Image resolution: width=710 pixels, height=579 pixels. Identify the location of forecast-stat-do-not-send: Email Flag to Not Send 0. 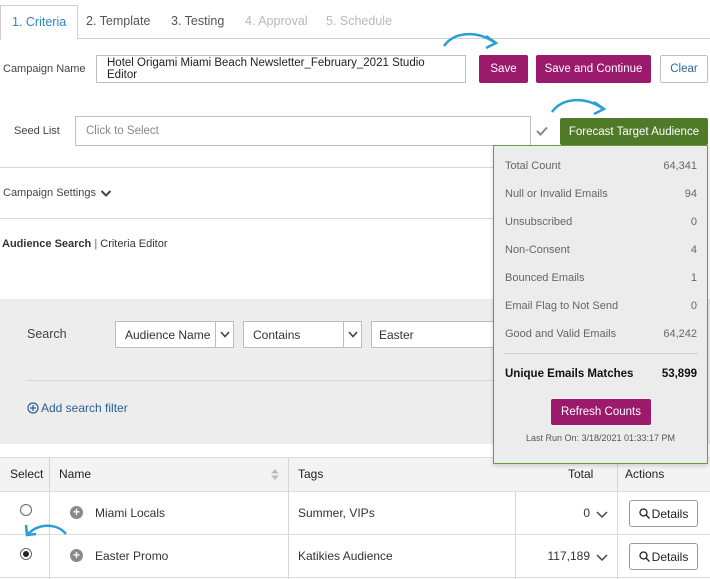
(601, 306).